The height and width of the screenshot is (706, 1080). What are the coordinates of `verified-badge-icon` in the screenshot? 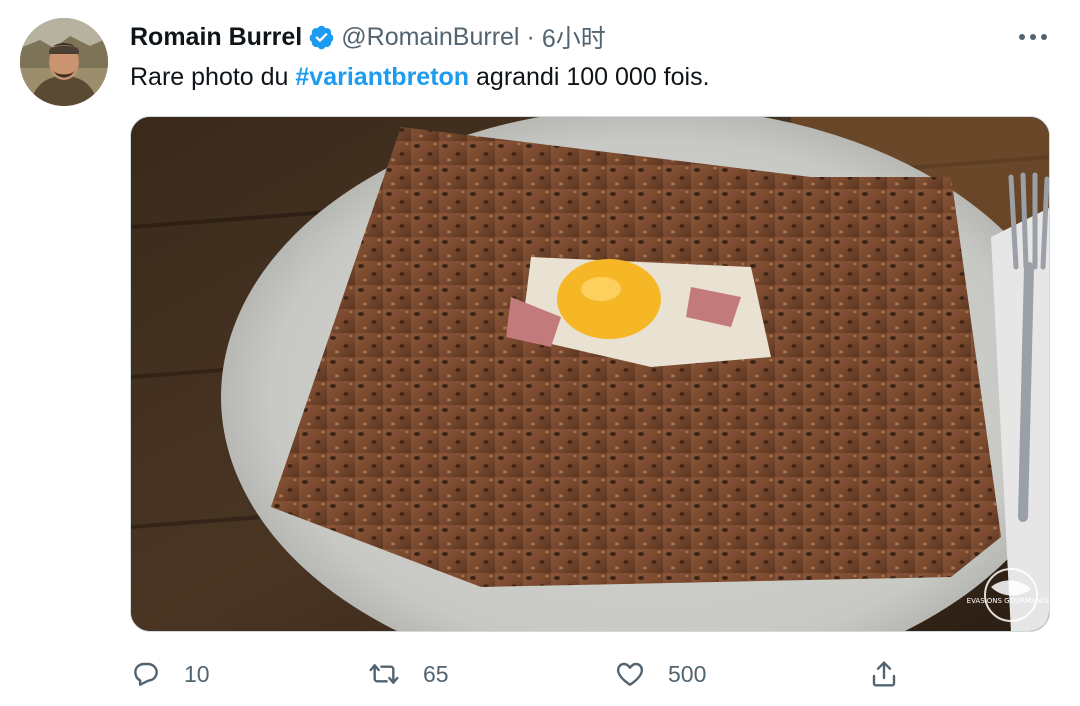 It's located at (321, 37).